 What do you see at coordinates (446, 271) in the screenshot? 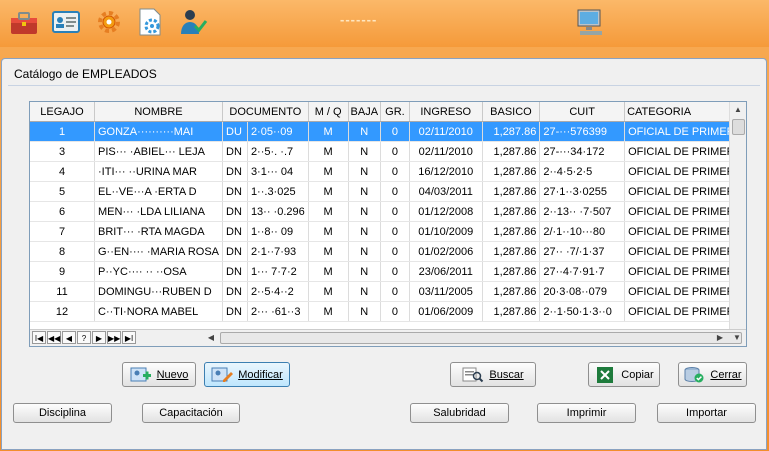
I see `cell-ingreso: 23/06/2011` at bounding box center [446, 271].